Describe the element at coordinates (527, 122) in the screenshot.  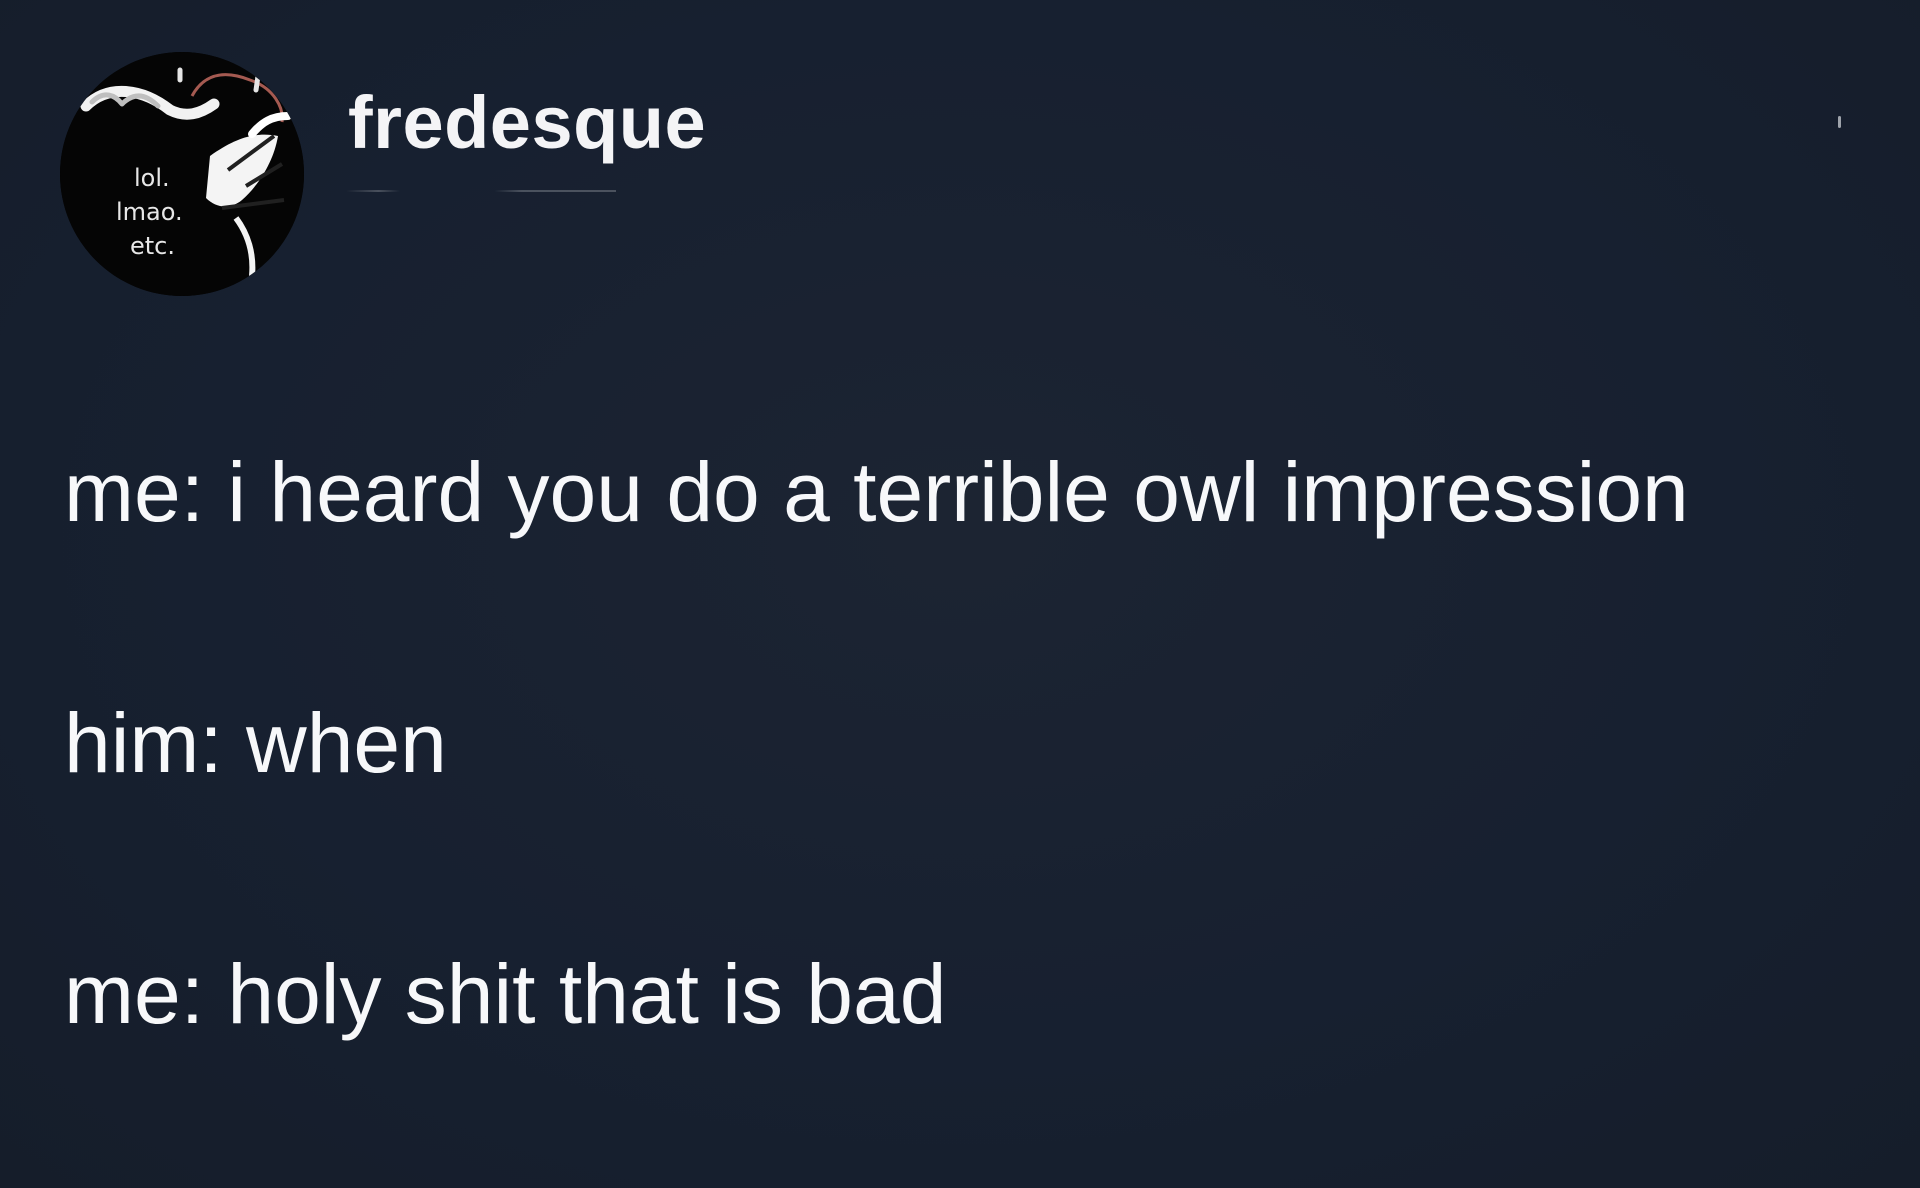
I see `username: fredesque` at that location.